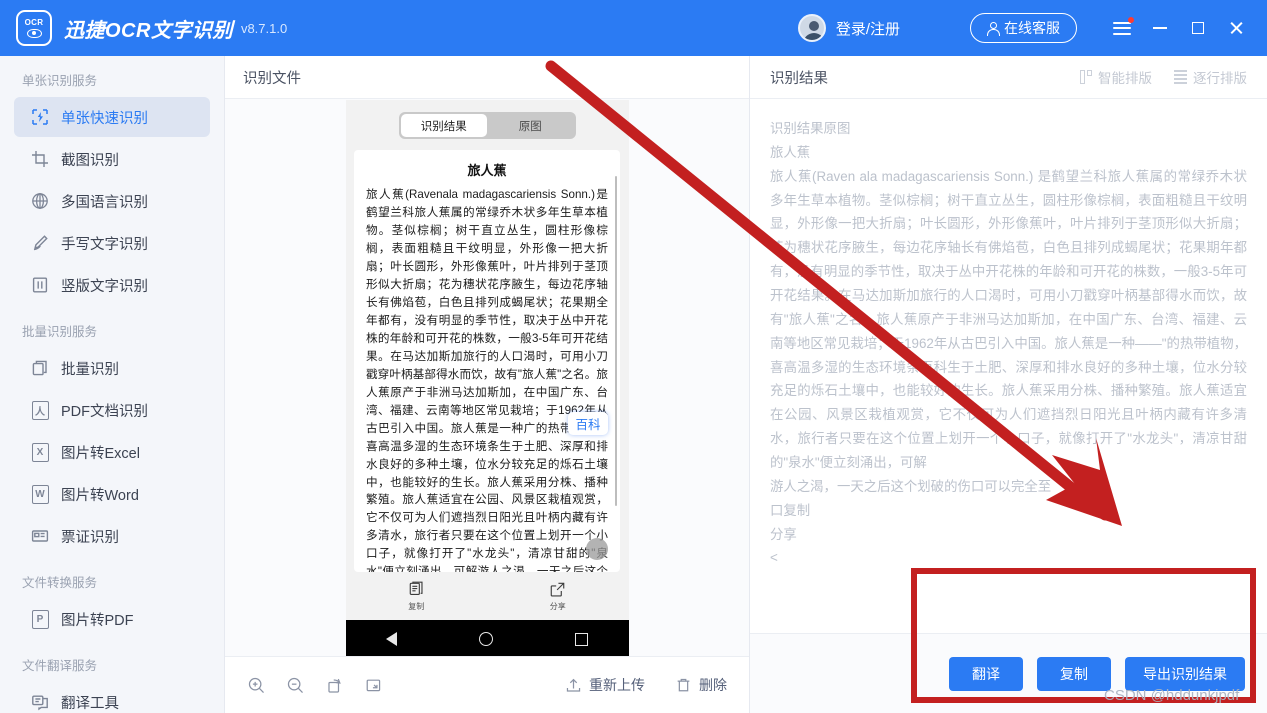 Image resolution: width=1267 pixels, height=713 pixels. Describe the element at coordinates (256, 685) in the screenshot. I see `zoom-in-icon` at that location.